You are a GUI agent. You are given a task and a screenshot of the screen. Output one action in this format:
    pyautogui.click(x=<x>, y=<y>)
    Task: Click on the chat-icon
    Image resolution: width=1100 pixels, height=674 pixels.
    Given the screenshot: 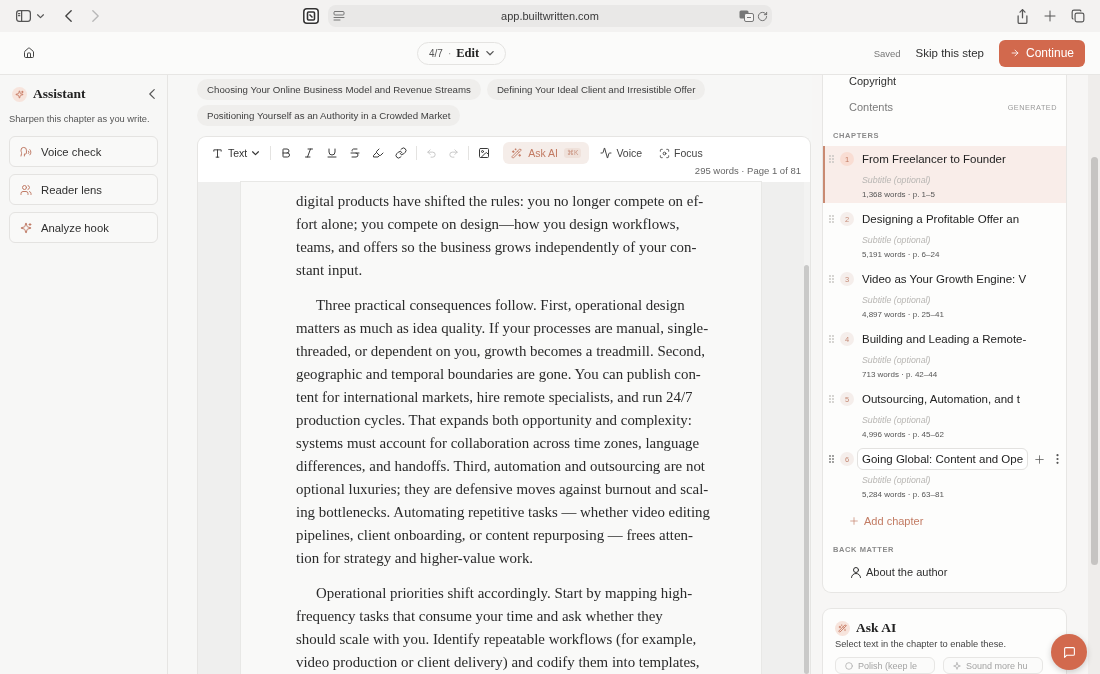 What is the action you would take?
    pyautogui.click(x=1069, y=652)
    